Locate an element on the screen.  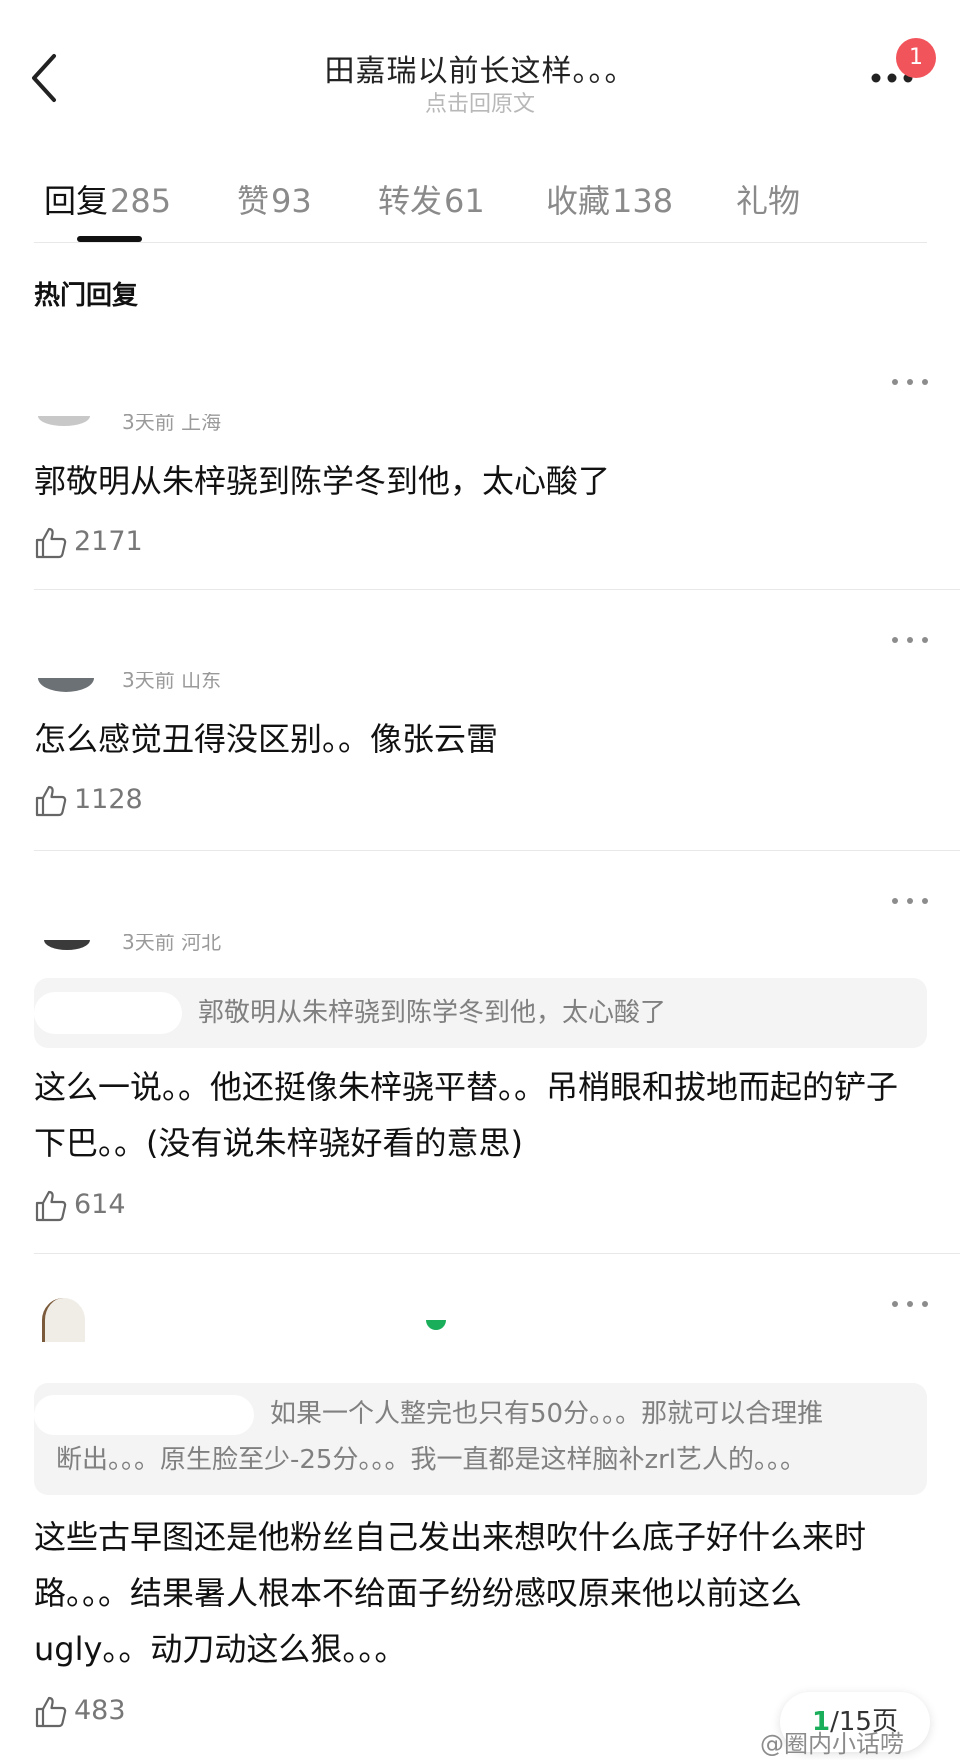
comment-meta: 3天前 河北 is located at coordinates (172, 942).